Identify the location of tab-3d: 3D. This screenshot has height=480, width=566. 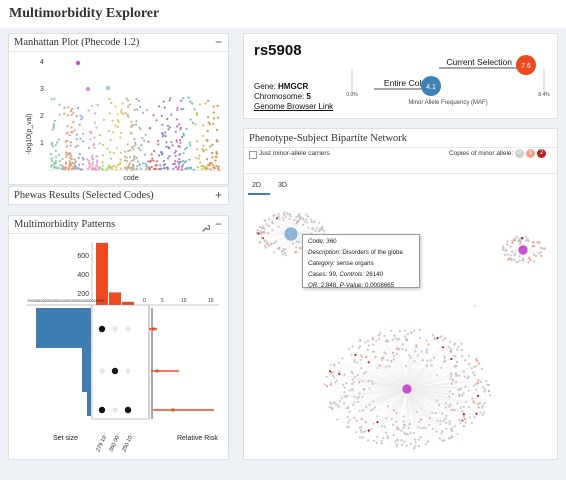
(282, 185).